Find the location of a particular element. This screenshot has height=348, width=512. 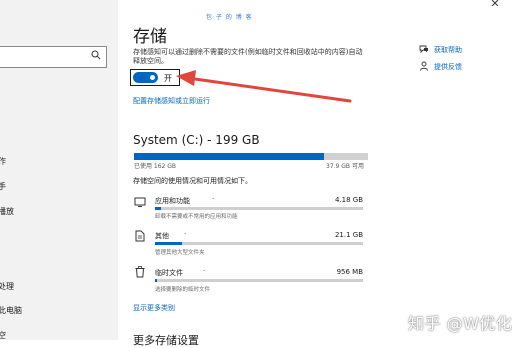

category-size: 21.1 GB is located at coordinates (348, 235).